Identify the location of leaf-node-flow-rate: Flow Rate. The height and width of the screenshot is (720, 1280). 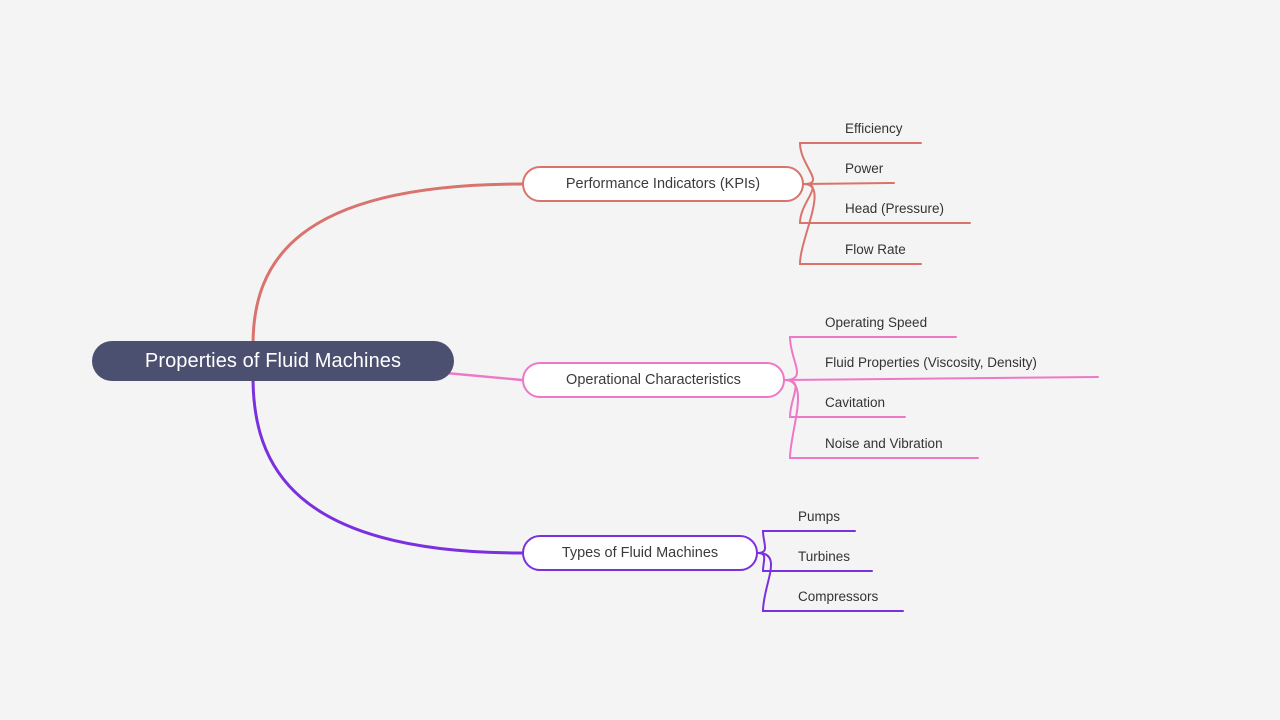
(875, 250).